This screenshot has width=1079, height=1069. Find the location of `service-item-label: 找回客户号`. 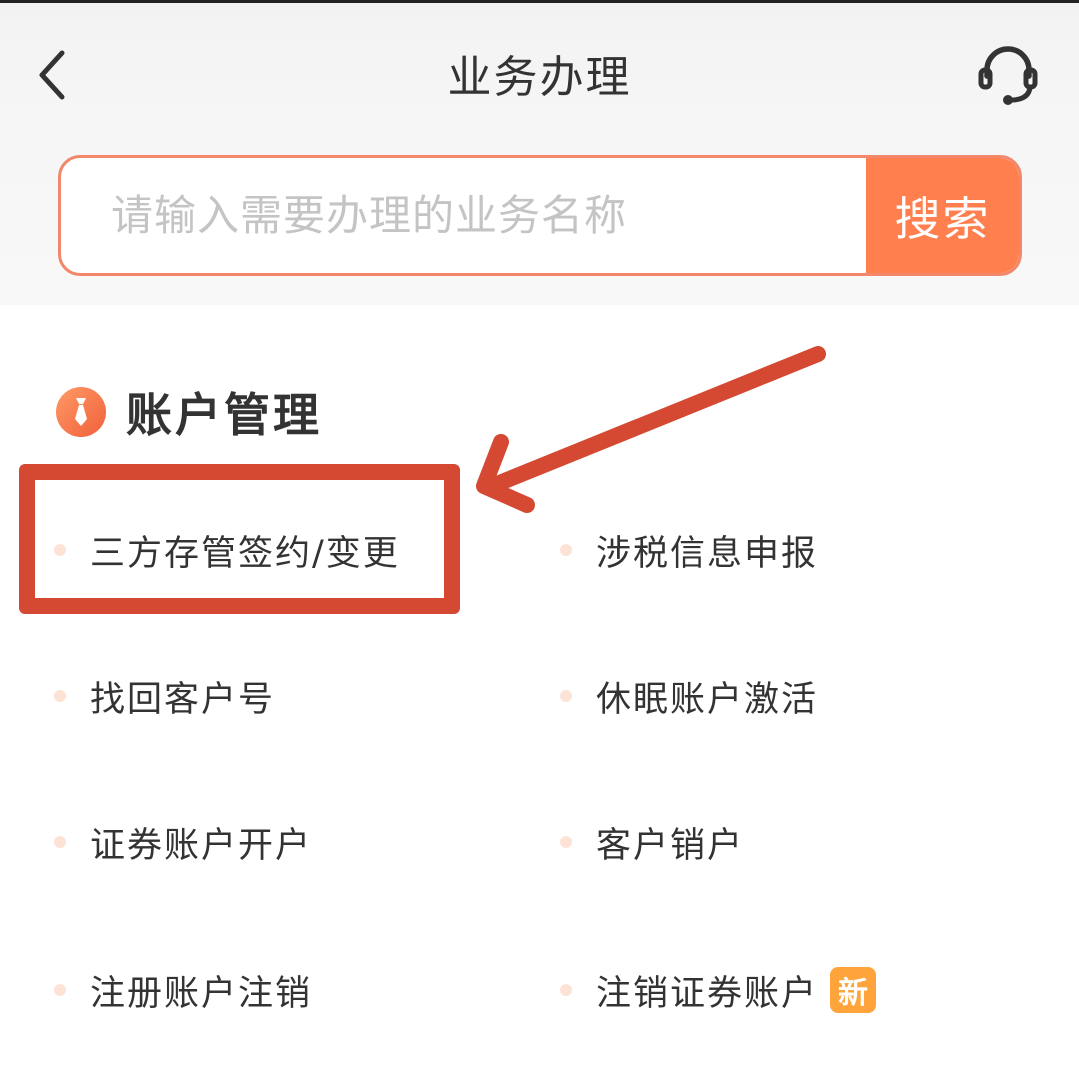

service-item-label: 找回客户号 is located at coordinates (183, 699).